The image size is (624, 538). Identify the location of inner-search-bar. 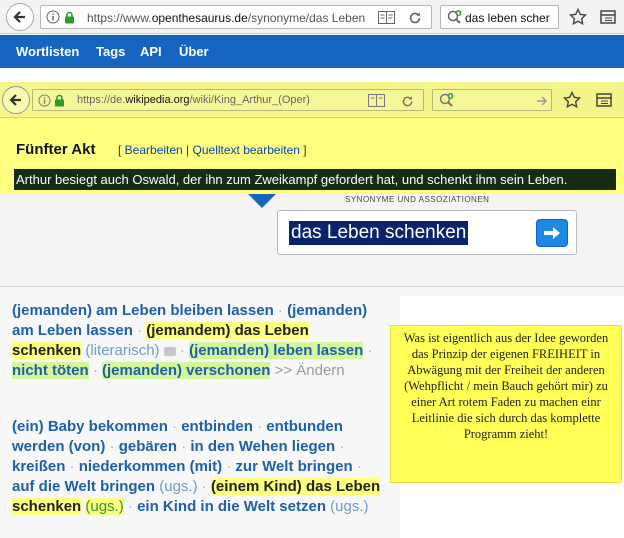
(492, 100).